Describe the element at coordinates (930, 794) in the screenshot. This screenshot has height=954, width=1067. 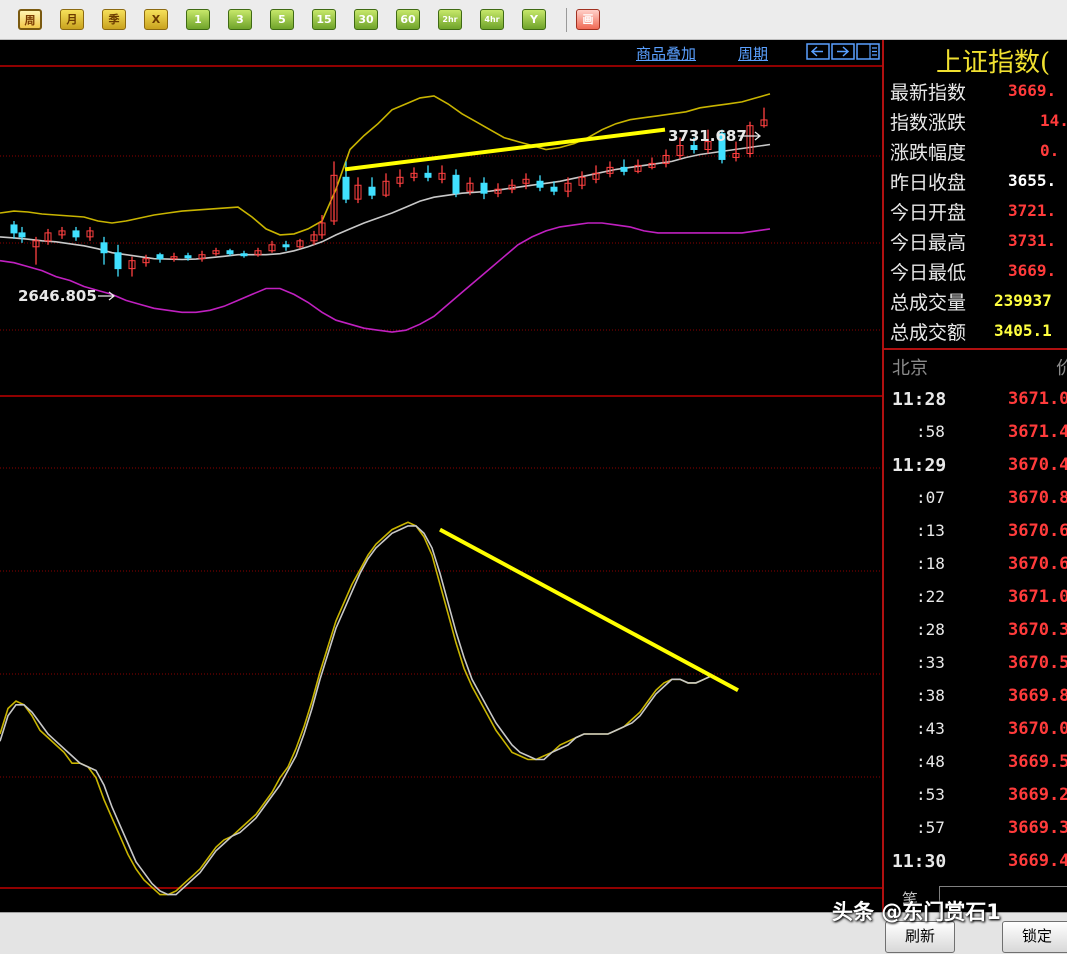
I see `tick-time: :53` at that location.